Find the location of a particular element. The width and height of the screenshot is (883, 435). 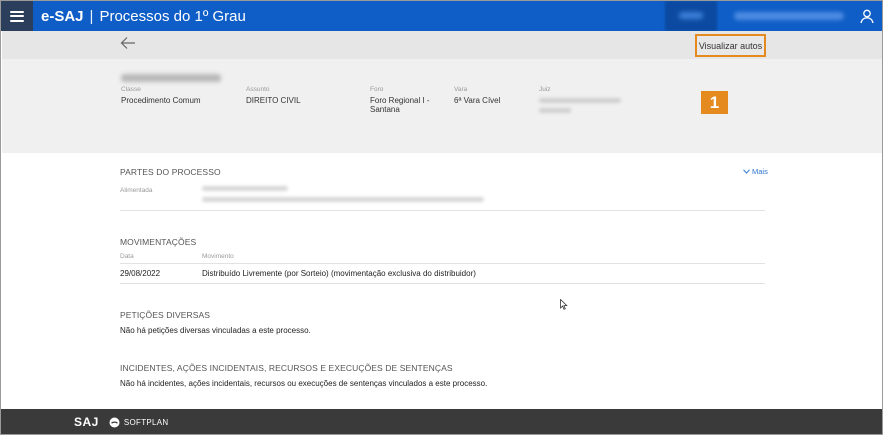

movements-col-date: Data is located at coordinates (127, 256).